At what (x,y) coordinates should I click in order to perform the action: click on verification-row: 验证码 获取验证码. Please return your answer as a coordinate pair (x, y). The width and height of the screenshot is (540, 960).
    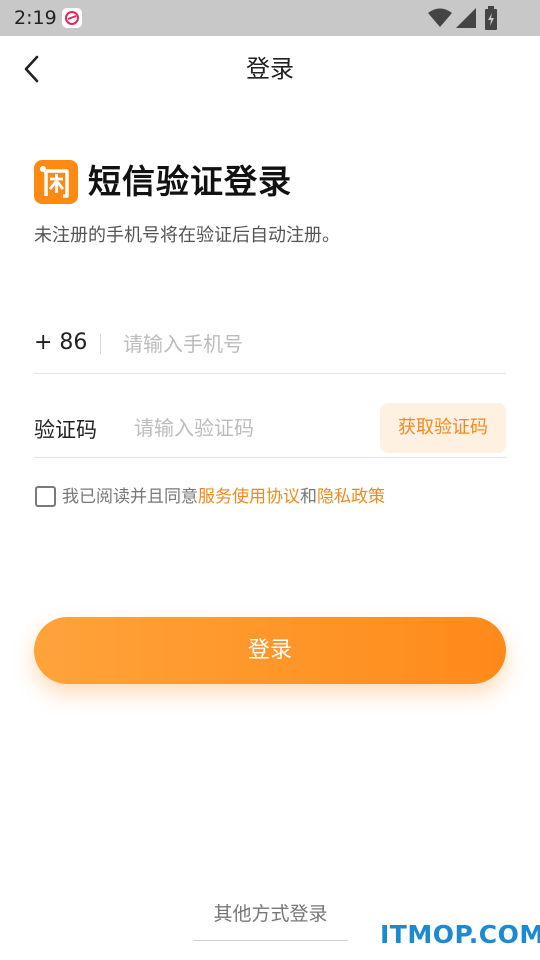
    Looking at the image, I should click on (270, 429).